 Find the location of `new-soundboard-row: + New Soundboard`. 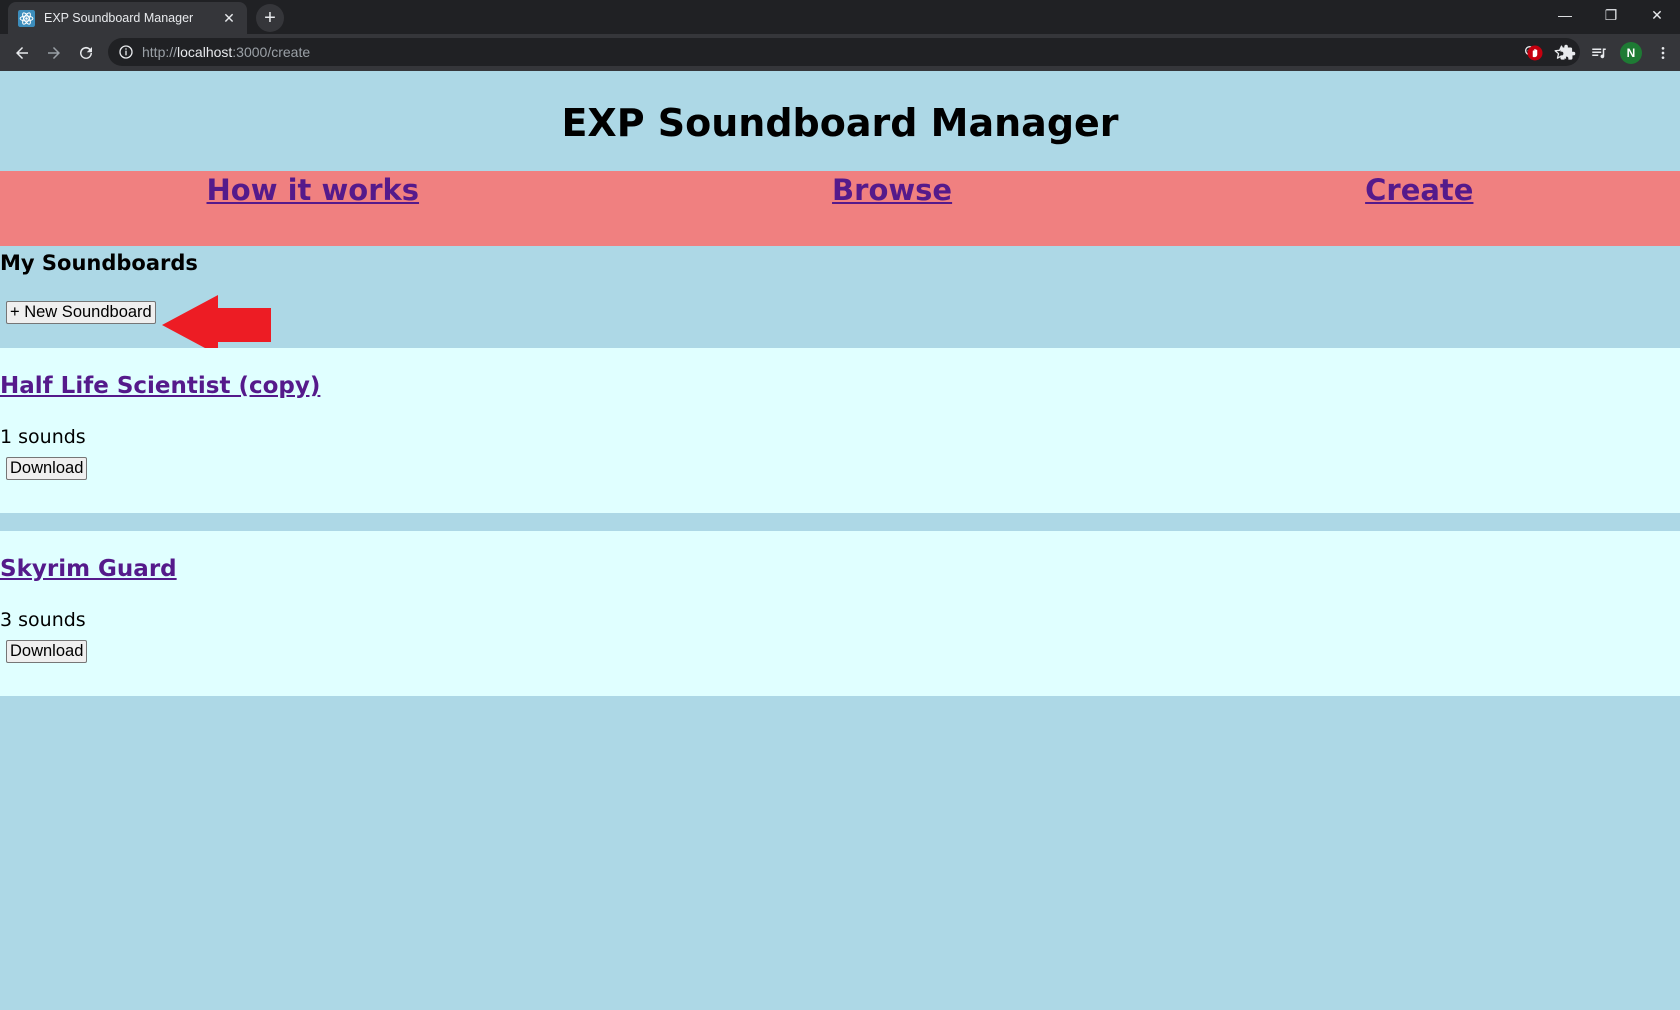

new-soundboard-row: + New Soundboard is located at coordinates (840, 317).